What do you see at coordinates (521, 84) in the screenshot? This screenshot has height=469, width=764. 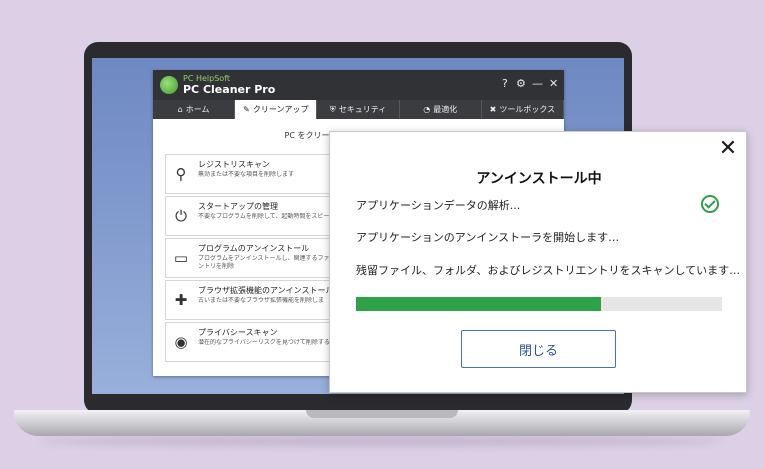 I see `gear-icon: ⚙` at bounding box center [521, 84].